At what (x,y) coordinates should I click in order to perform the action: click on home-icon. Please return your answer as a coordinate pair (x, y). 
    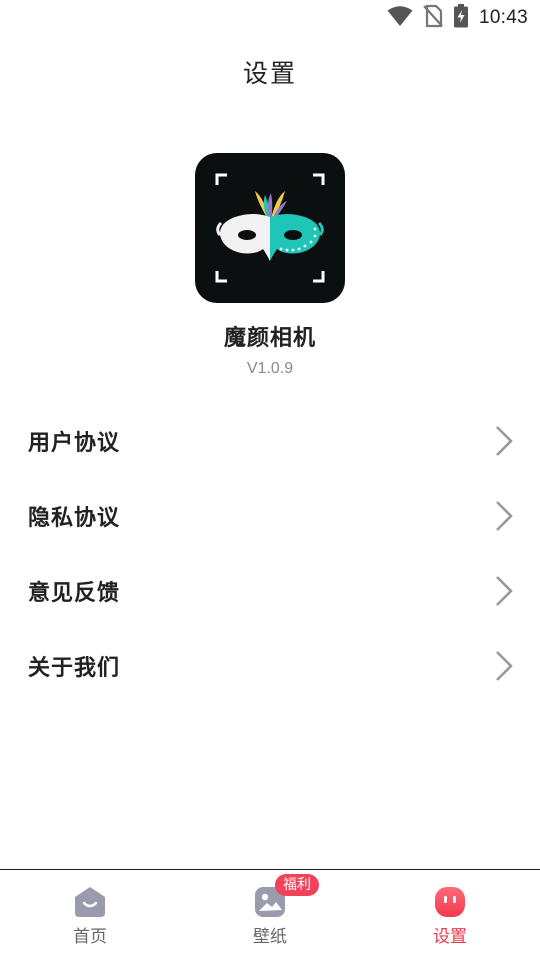
    Looking at the image, I should click on (90, 902).